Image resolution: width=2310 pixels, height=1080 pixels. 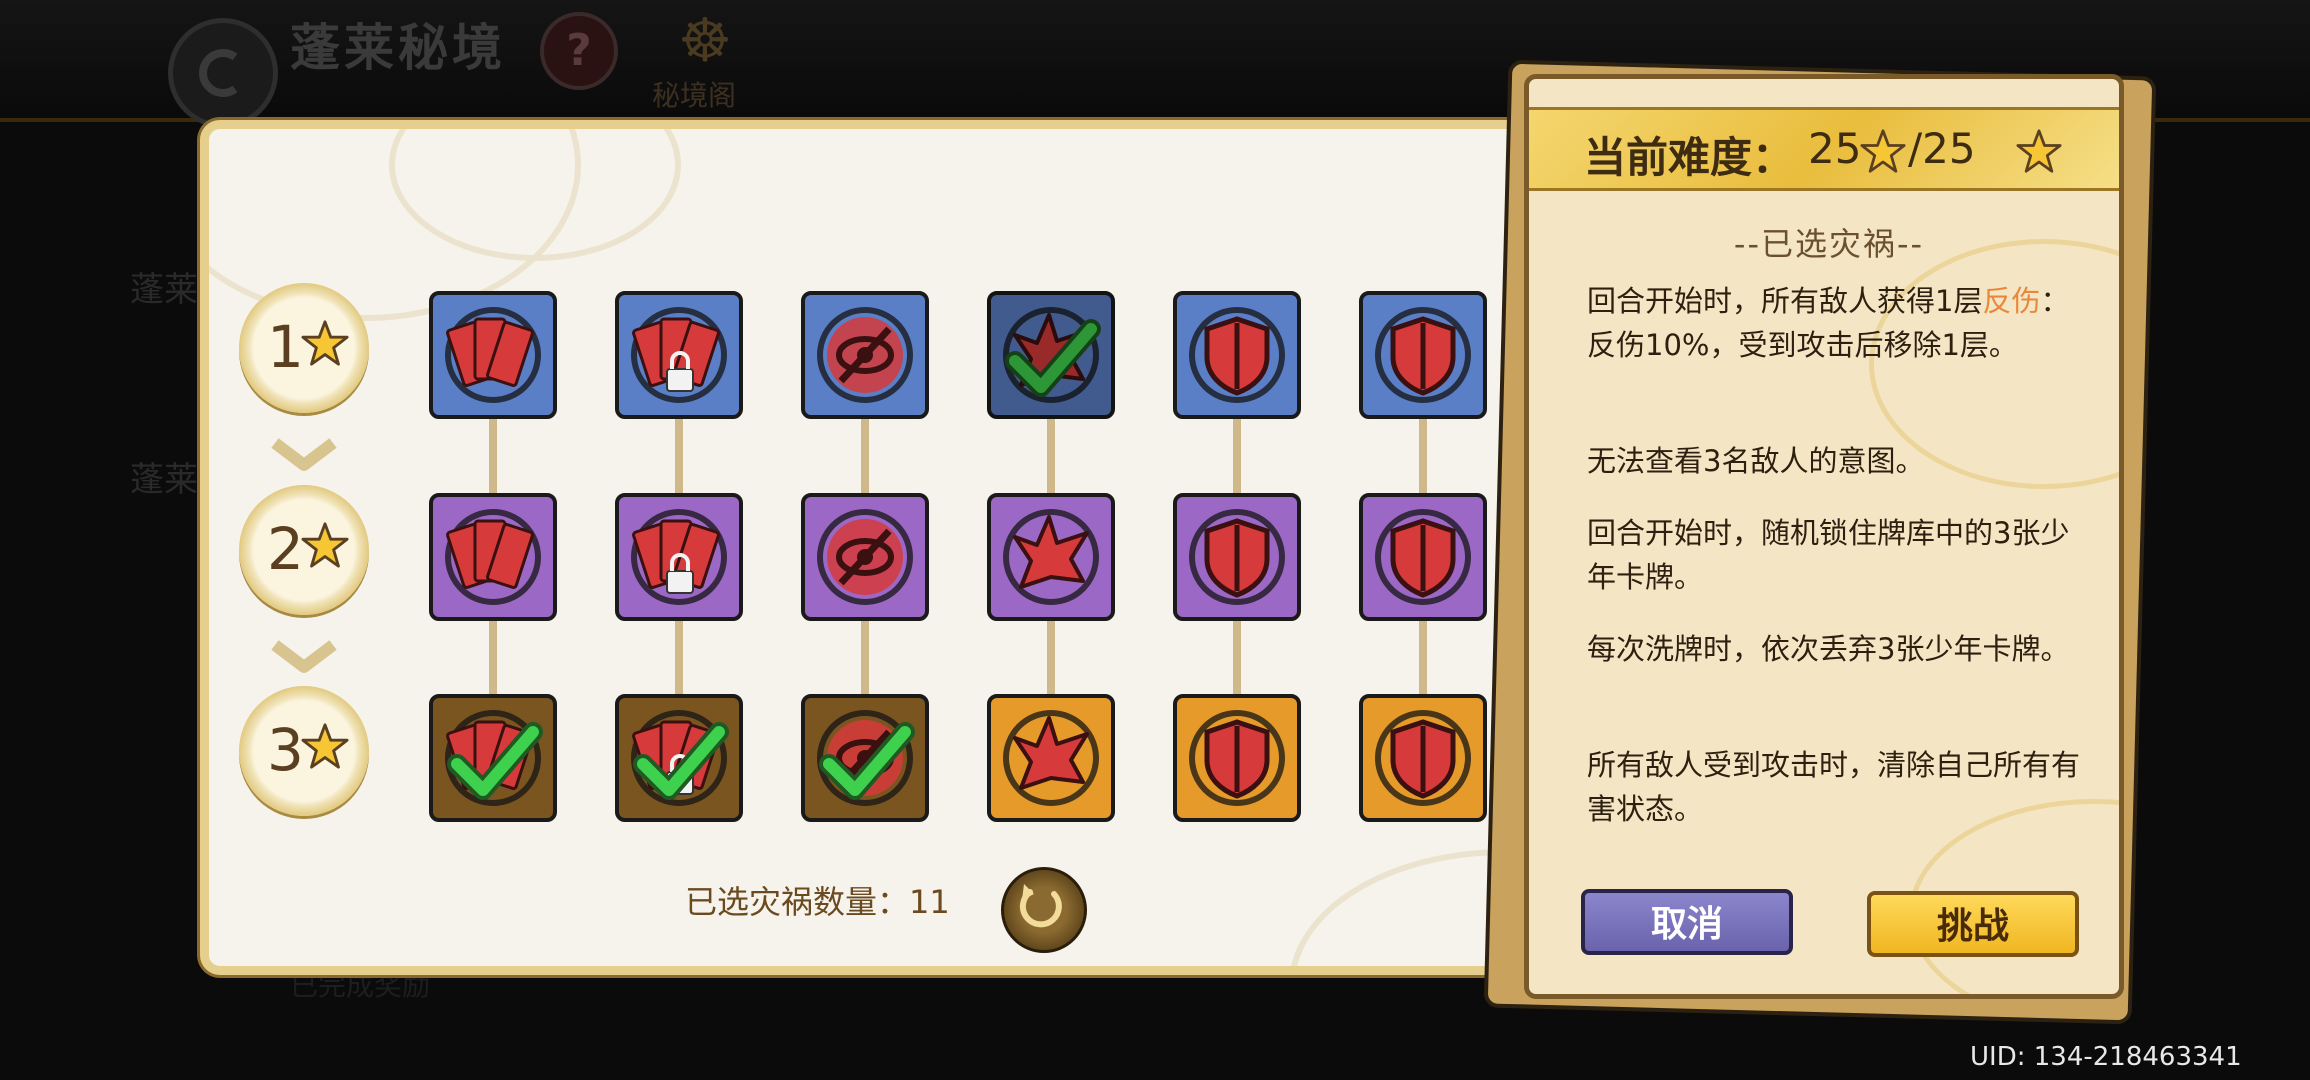 What do you see at coordinates (1756, 461) in the screenshot?
I see `effect-text: 无法查看3名敌人的意图。` at bounding box center [1756, 461].